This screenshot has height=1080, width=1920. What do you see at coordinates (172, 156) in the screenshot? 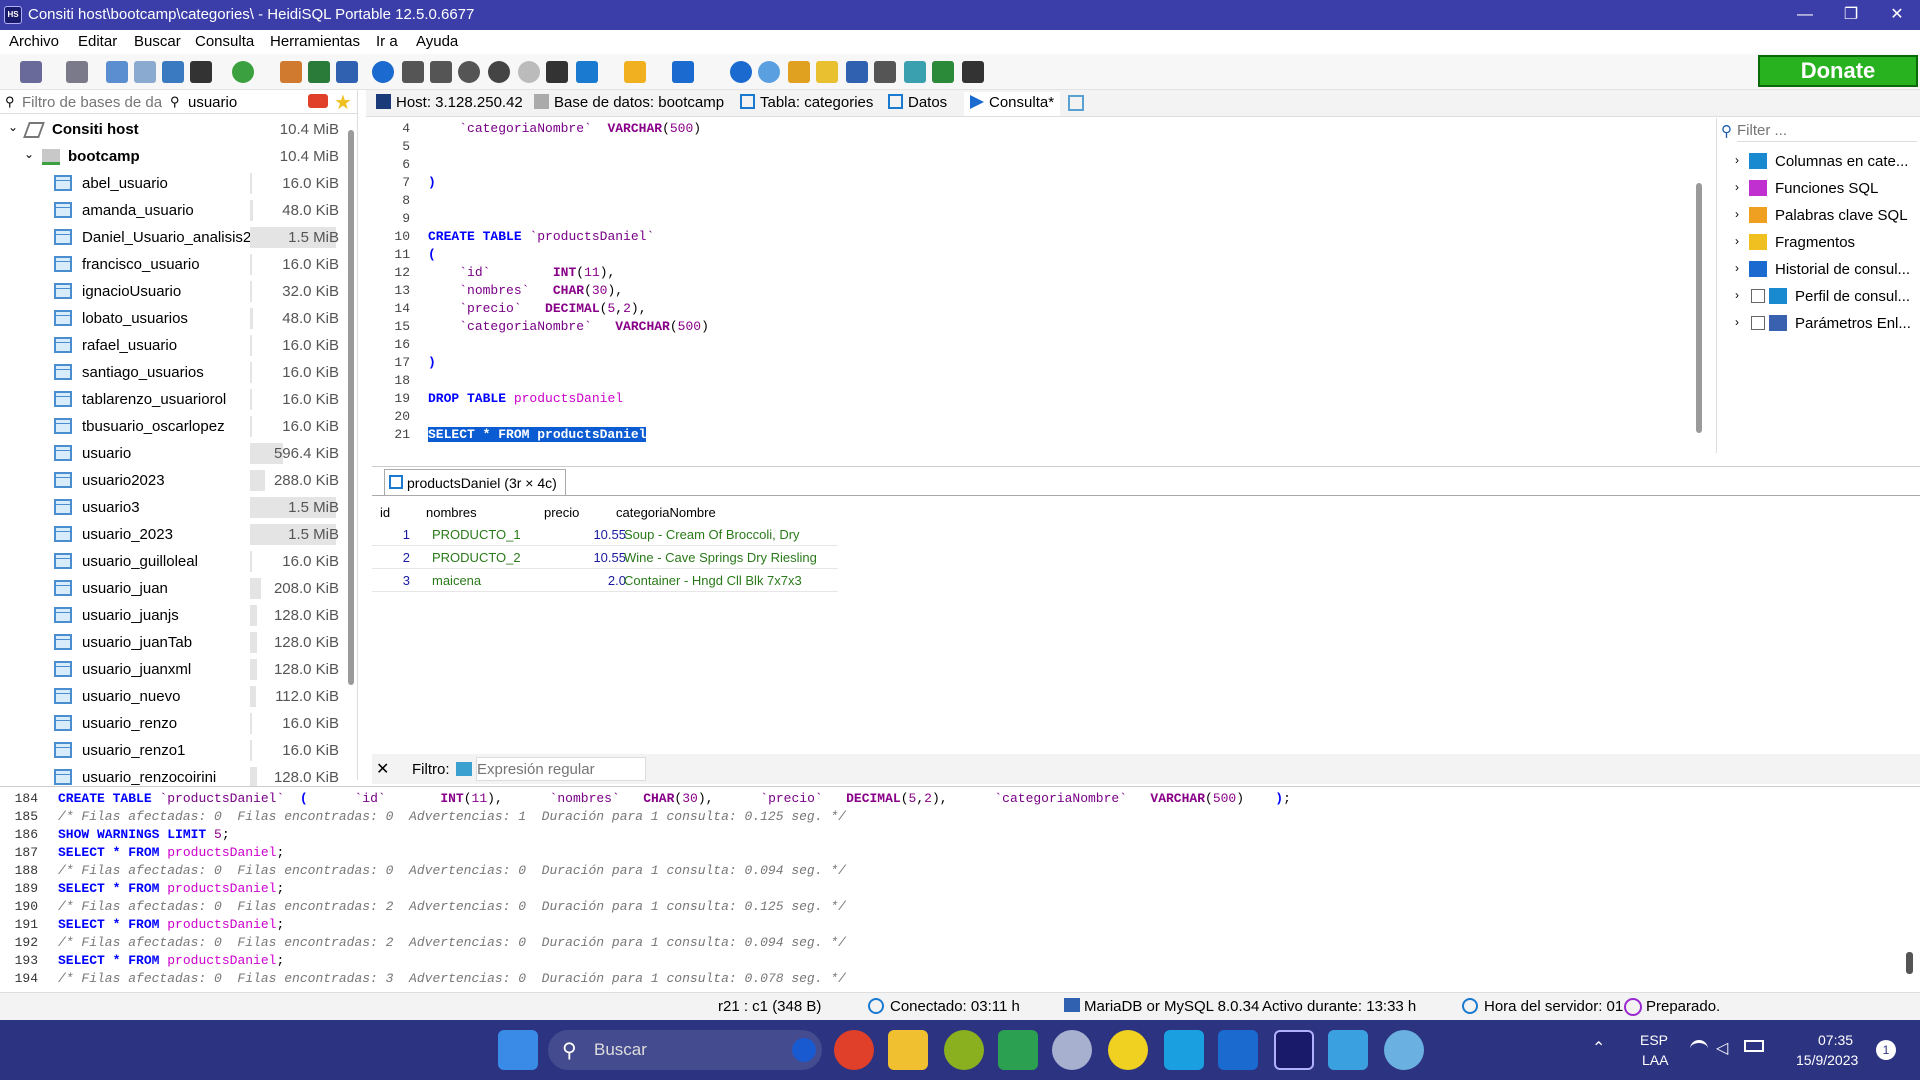
I see `tree-database-row: ⌄ bootcamp 10.4 MiB` at bounding box center [172, 156].